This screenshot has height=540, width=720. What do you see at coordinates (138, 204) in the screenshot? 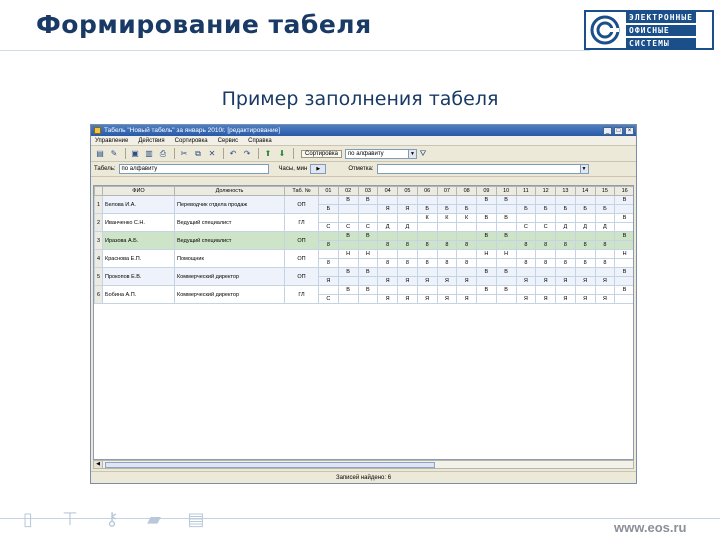
I see `employee-name-cell: Белова И.А.` at bounding box center [138, 204].